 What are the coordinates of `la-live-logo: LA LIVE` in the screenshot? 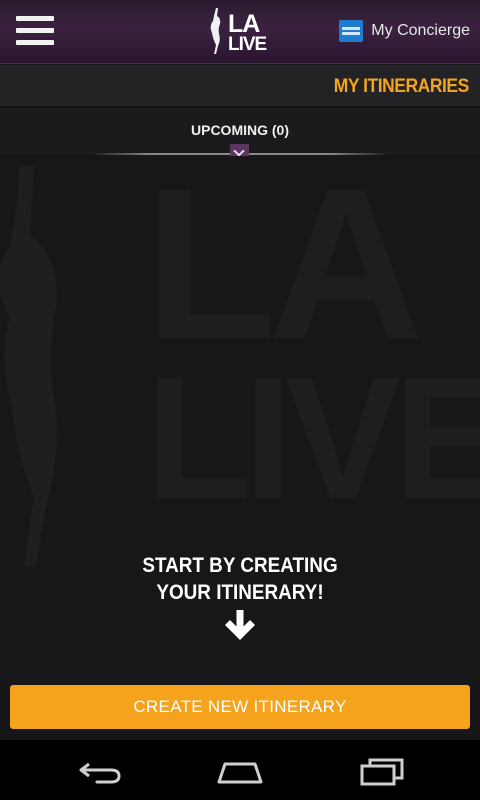 It's located at (241, 31).